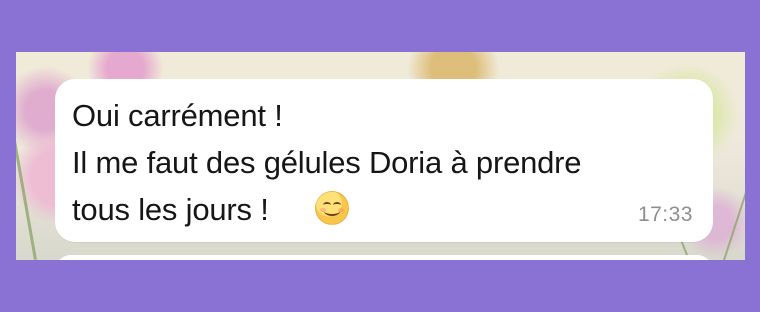 The height and width of the screenshot is (312, 760). What do you see at coordinates (332, 211) in the screenshot?
I see `emoji-smile` at bounding box center [332, 211].